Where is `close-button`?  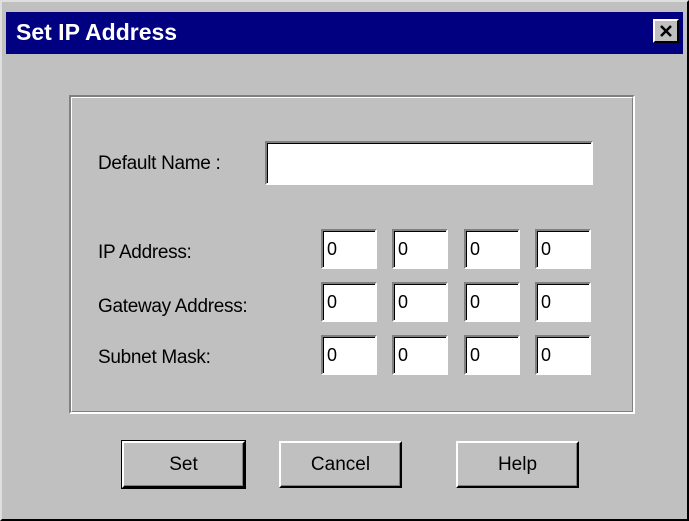
close-button is located at coordinates (666, 31).